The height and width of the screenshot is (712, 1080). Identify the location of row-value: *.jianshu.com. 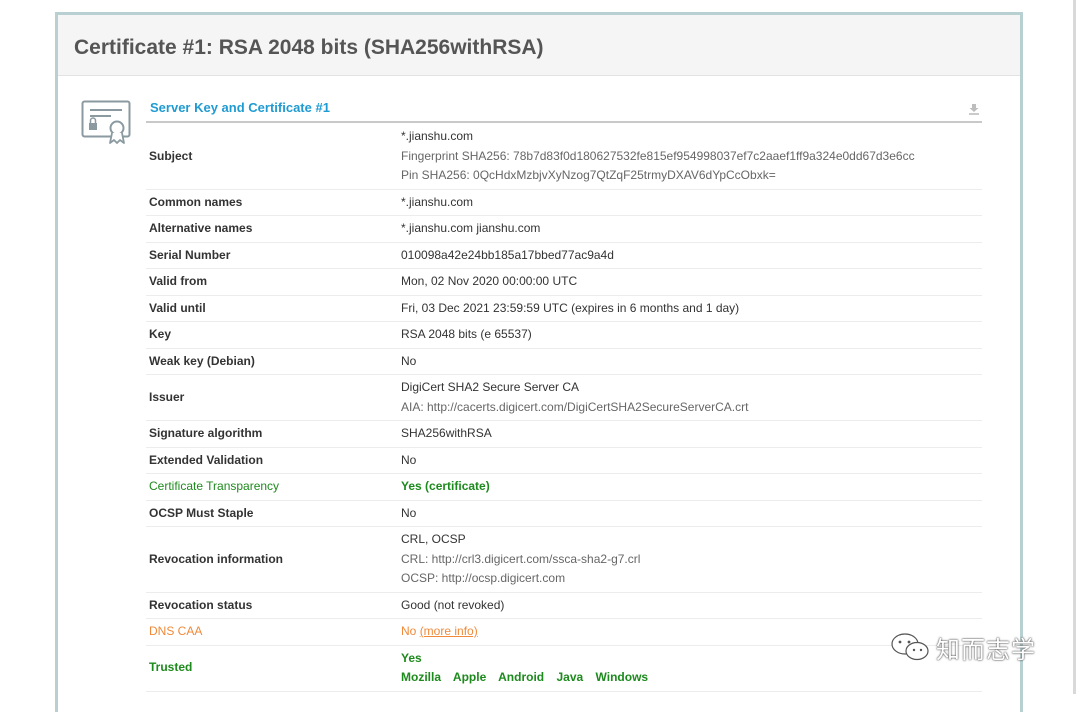
(691, 202).